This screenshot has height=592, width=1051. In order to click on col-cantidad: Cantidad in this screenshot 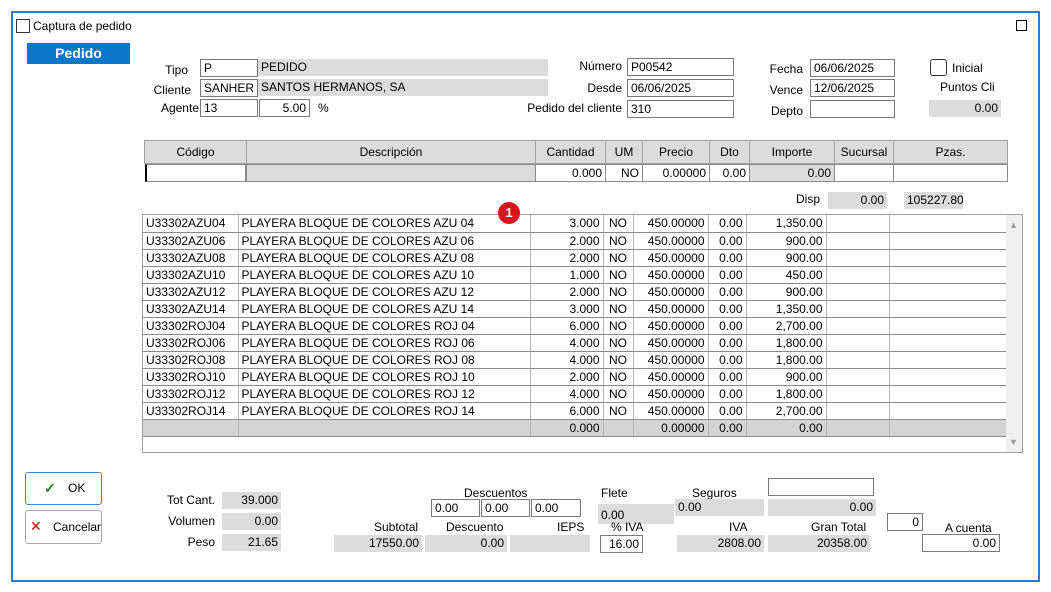, I will do `click(570, 152)`.